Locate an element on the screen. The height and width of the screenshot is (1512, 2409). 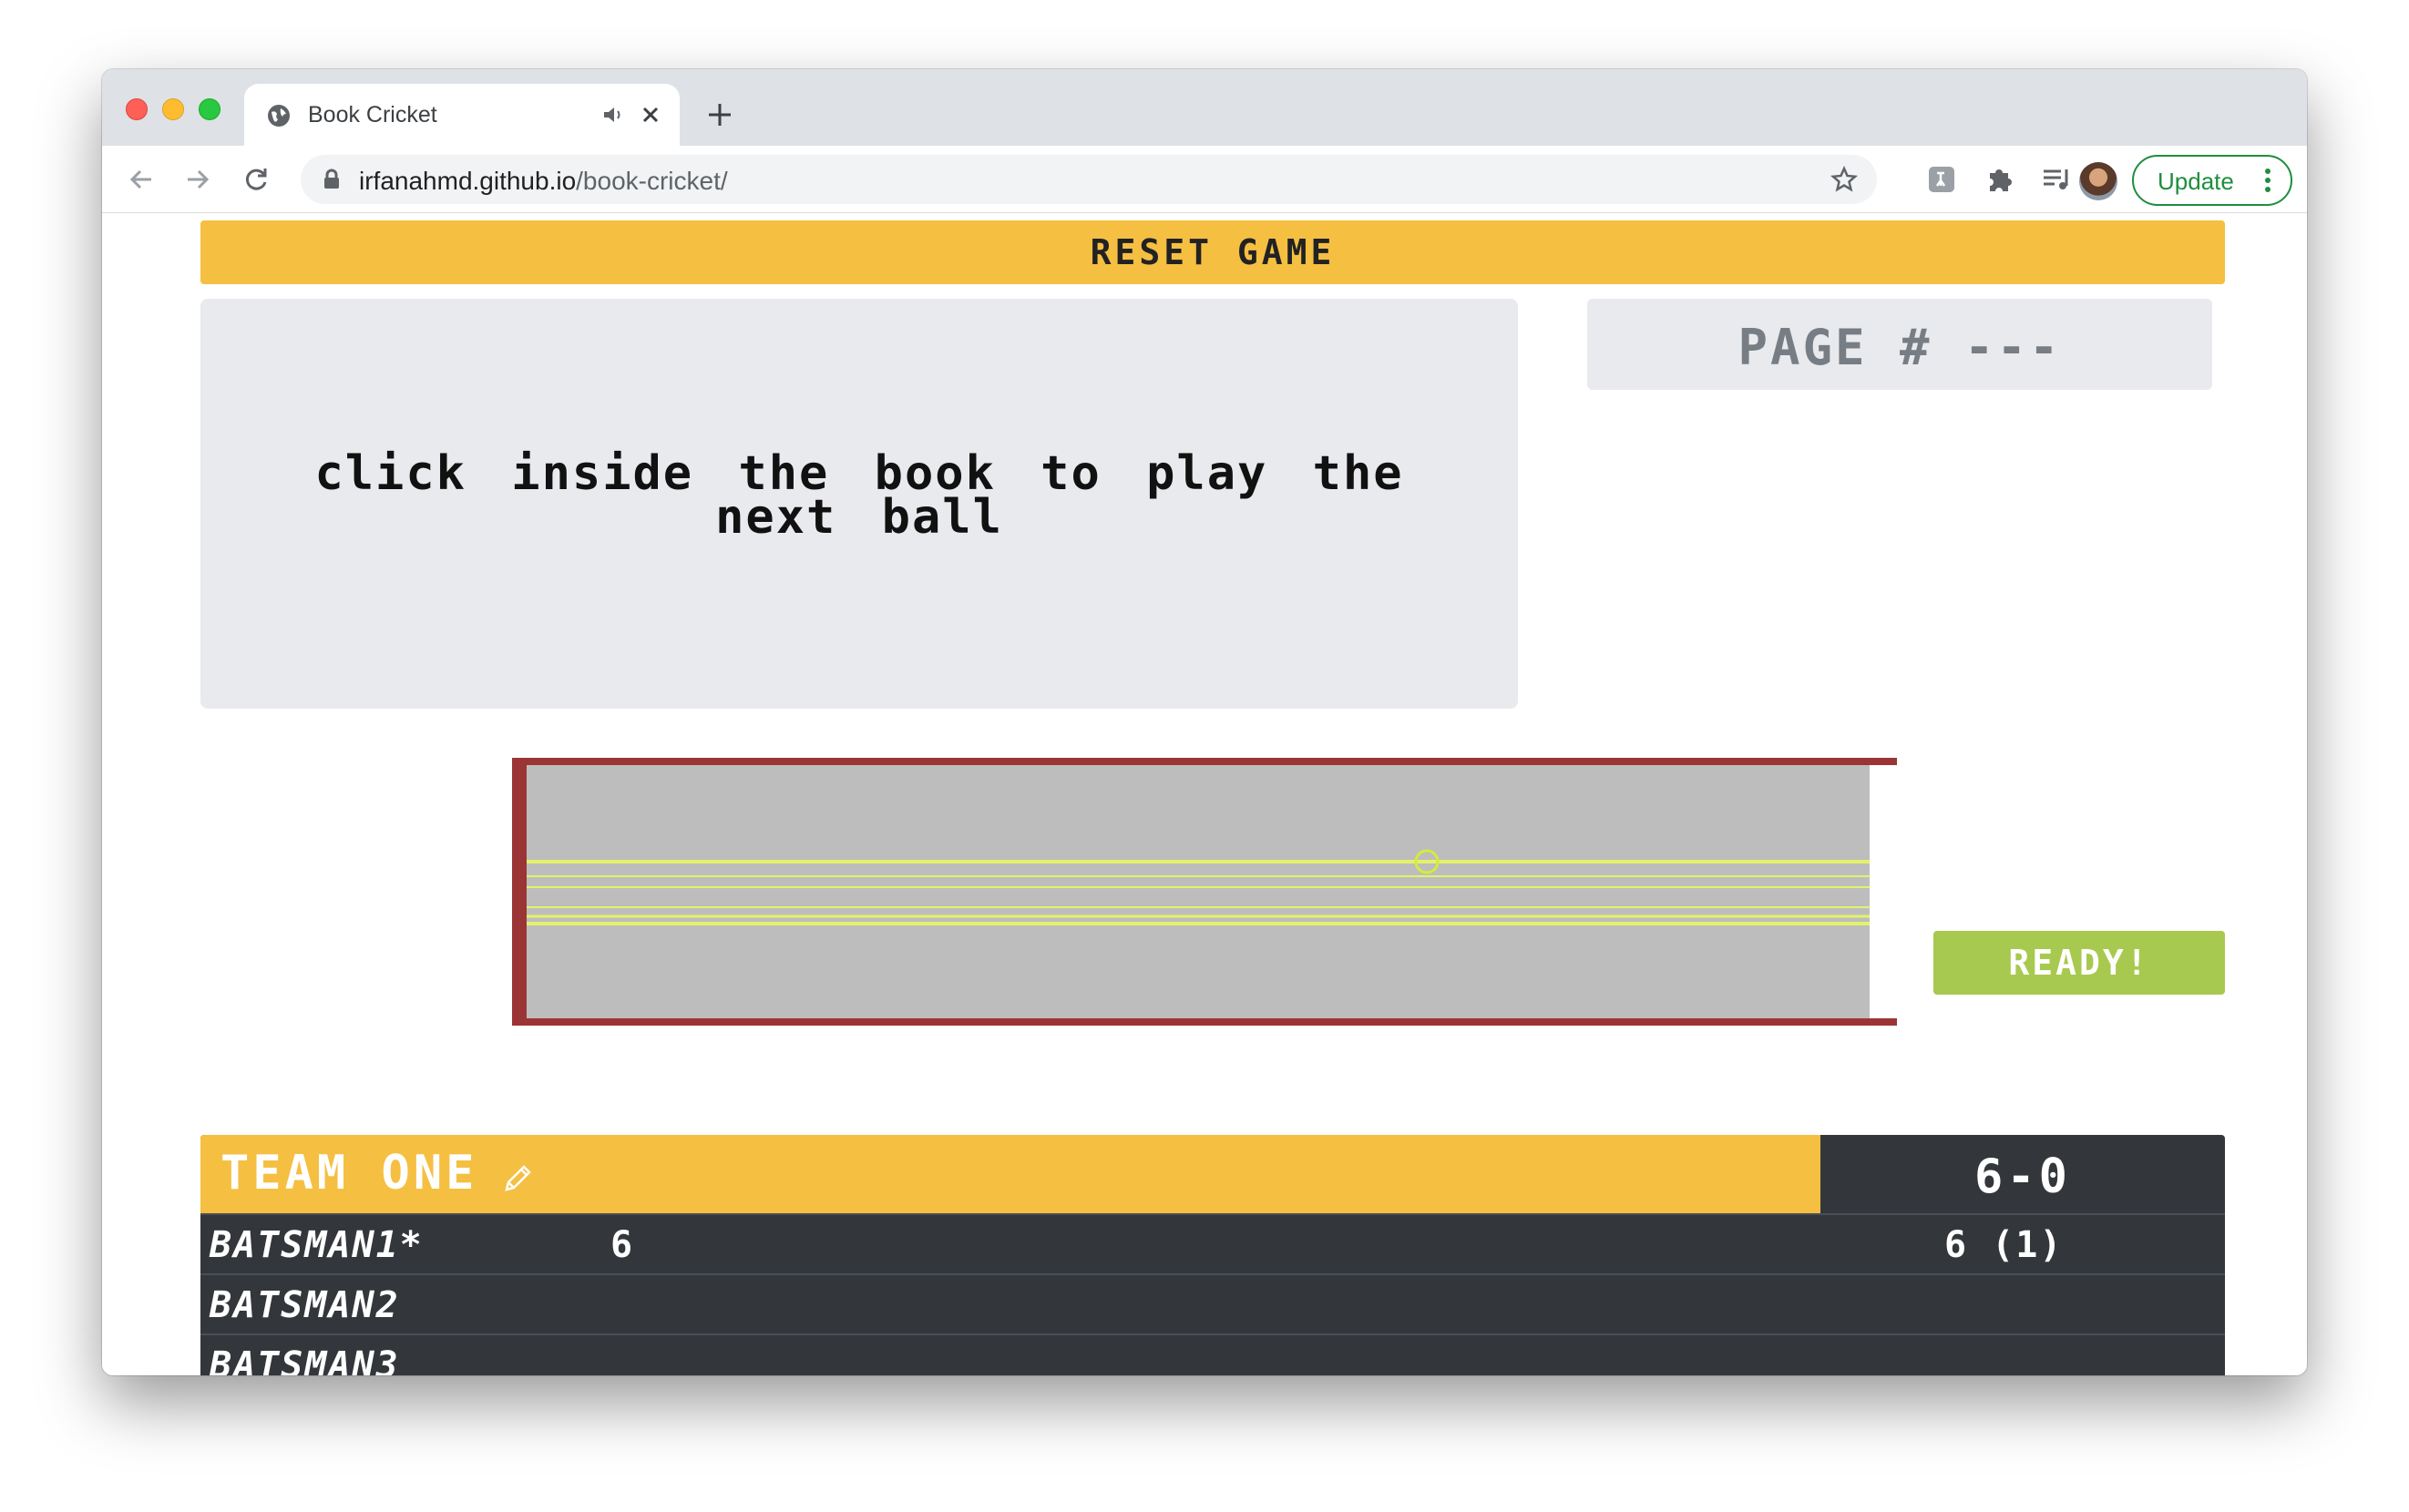
speaker-icon is located at coordinates (613, 115).